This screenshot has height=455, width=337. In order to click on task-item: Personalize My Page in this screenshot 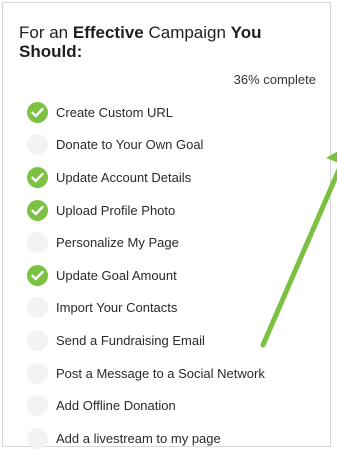, I will do `click(146, 242)`.